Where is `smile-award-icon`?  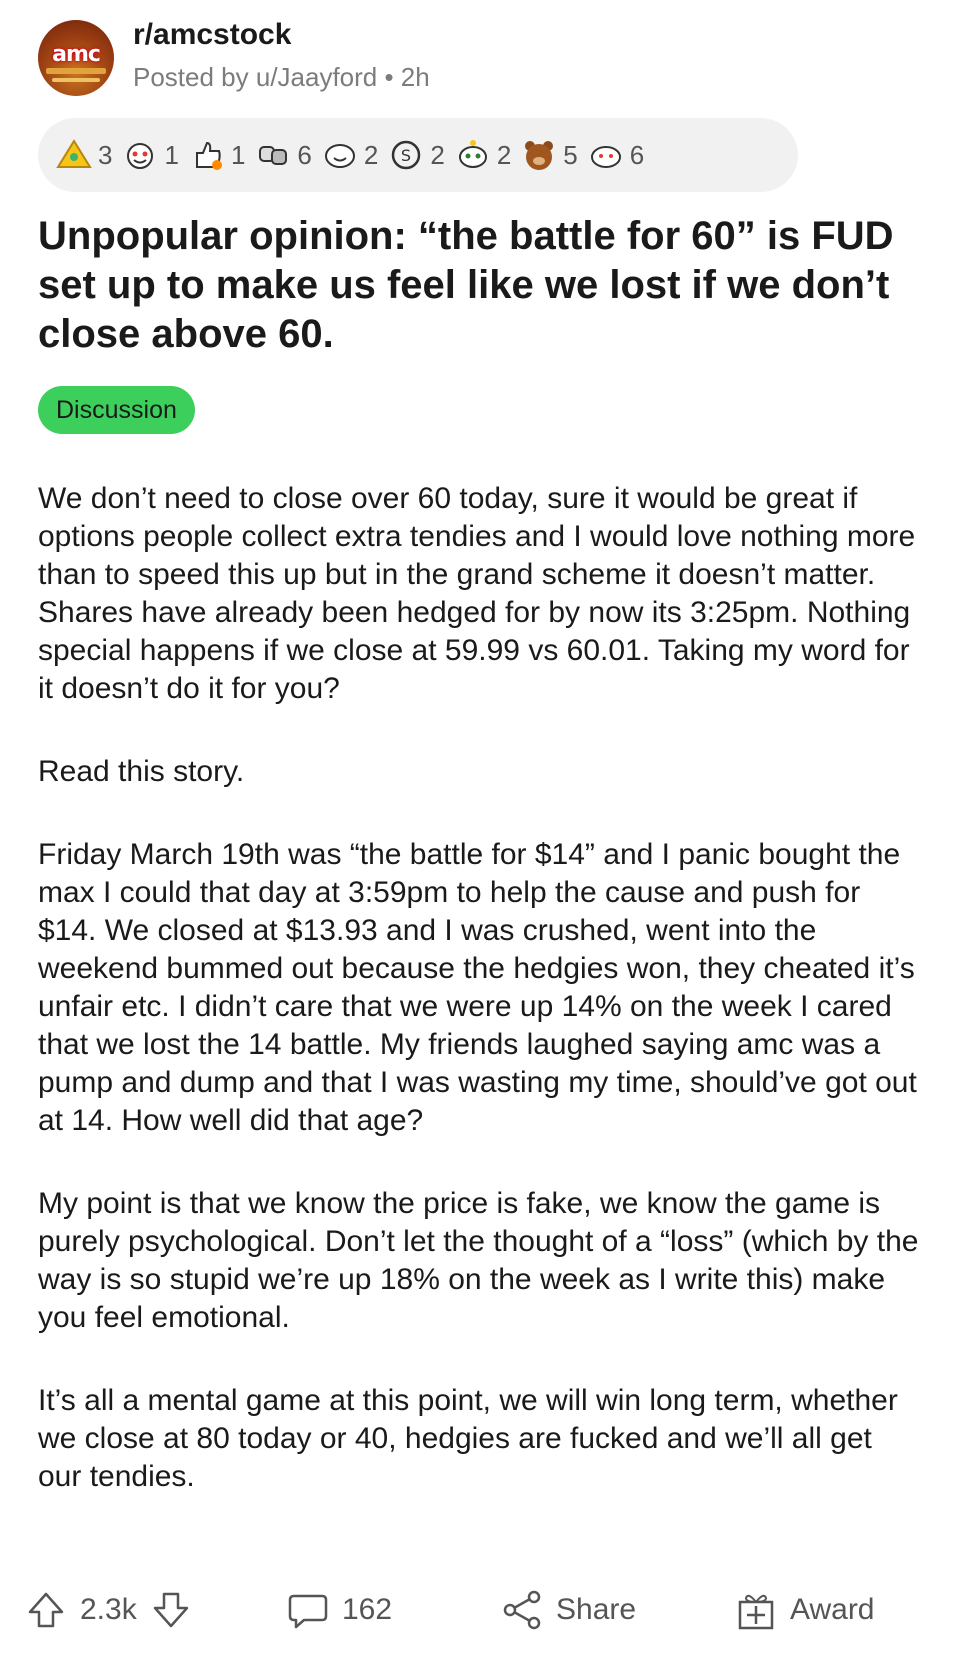
smile-award-icon is located at coordinates (339, 156).